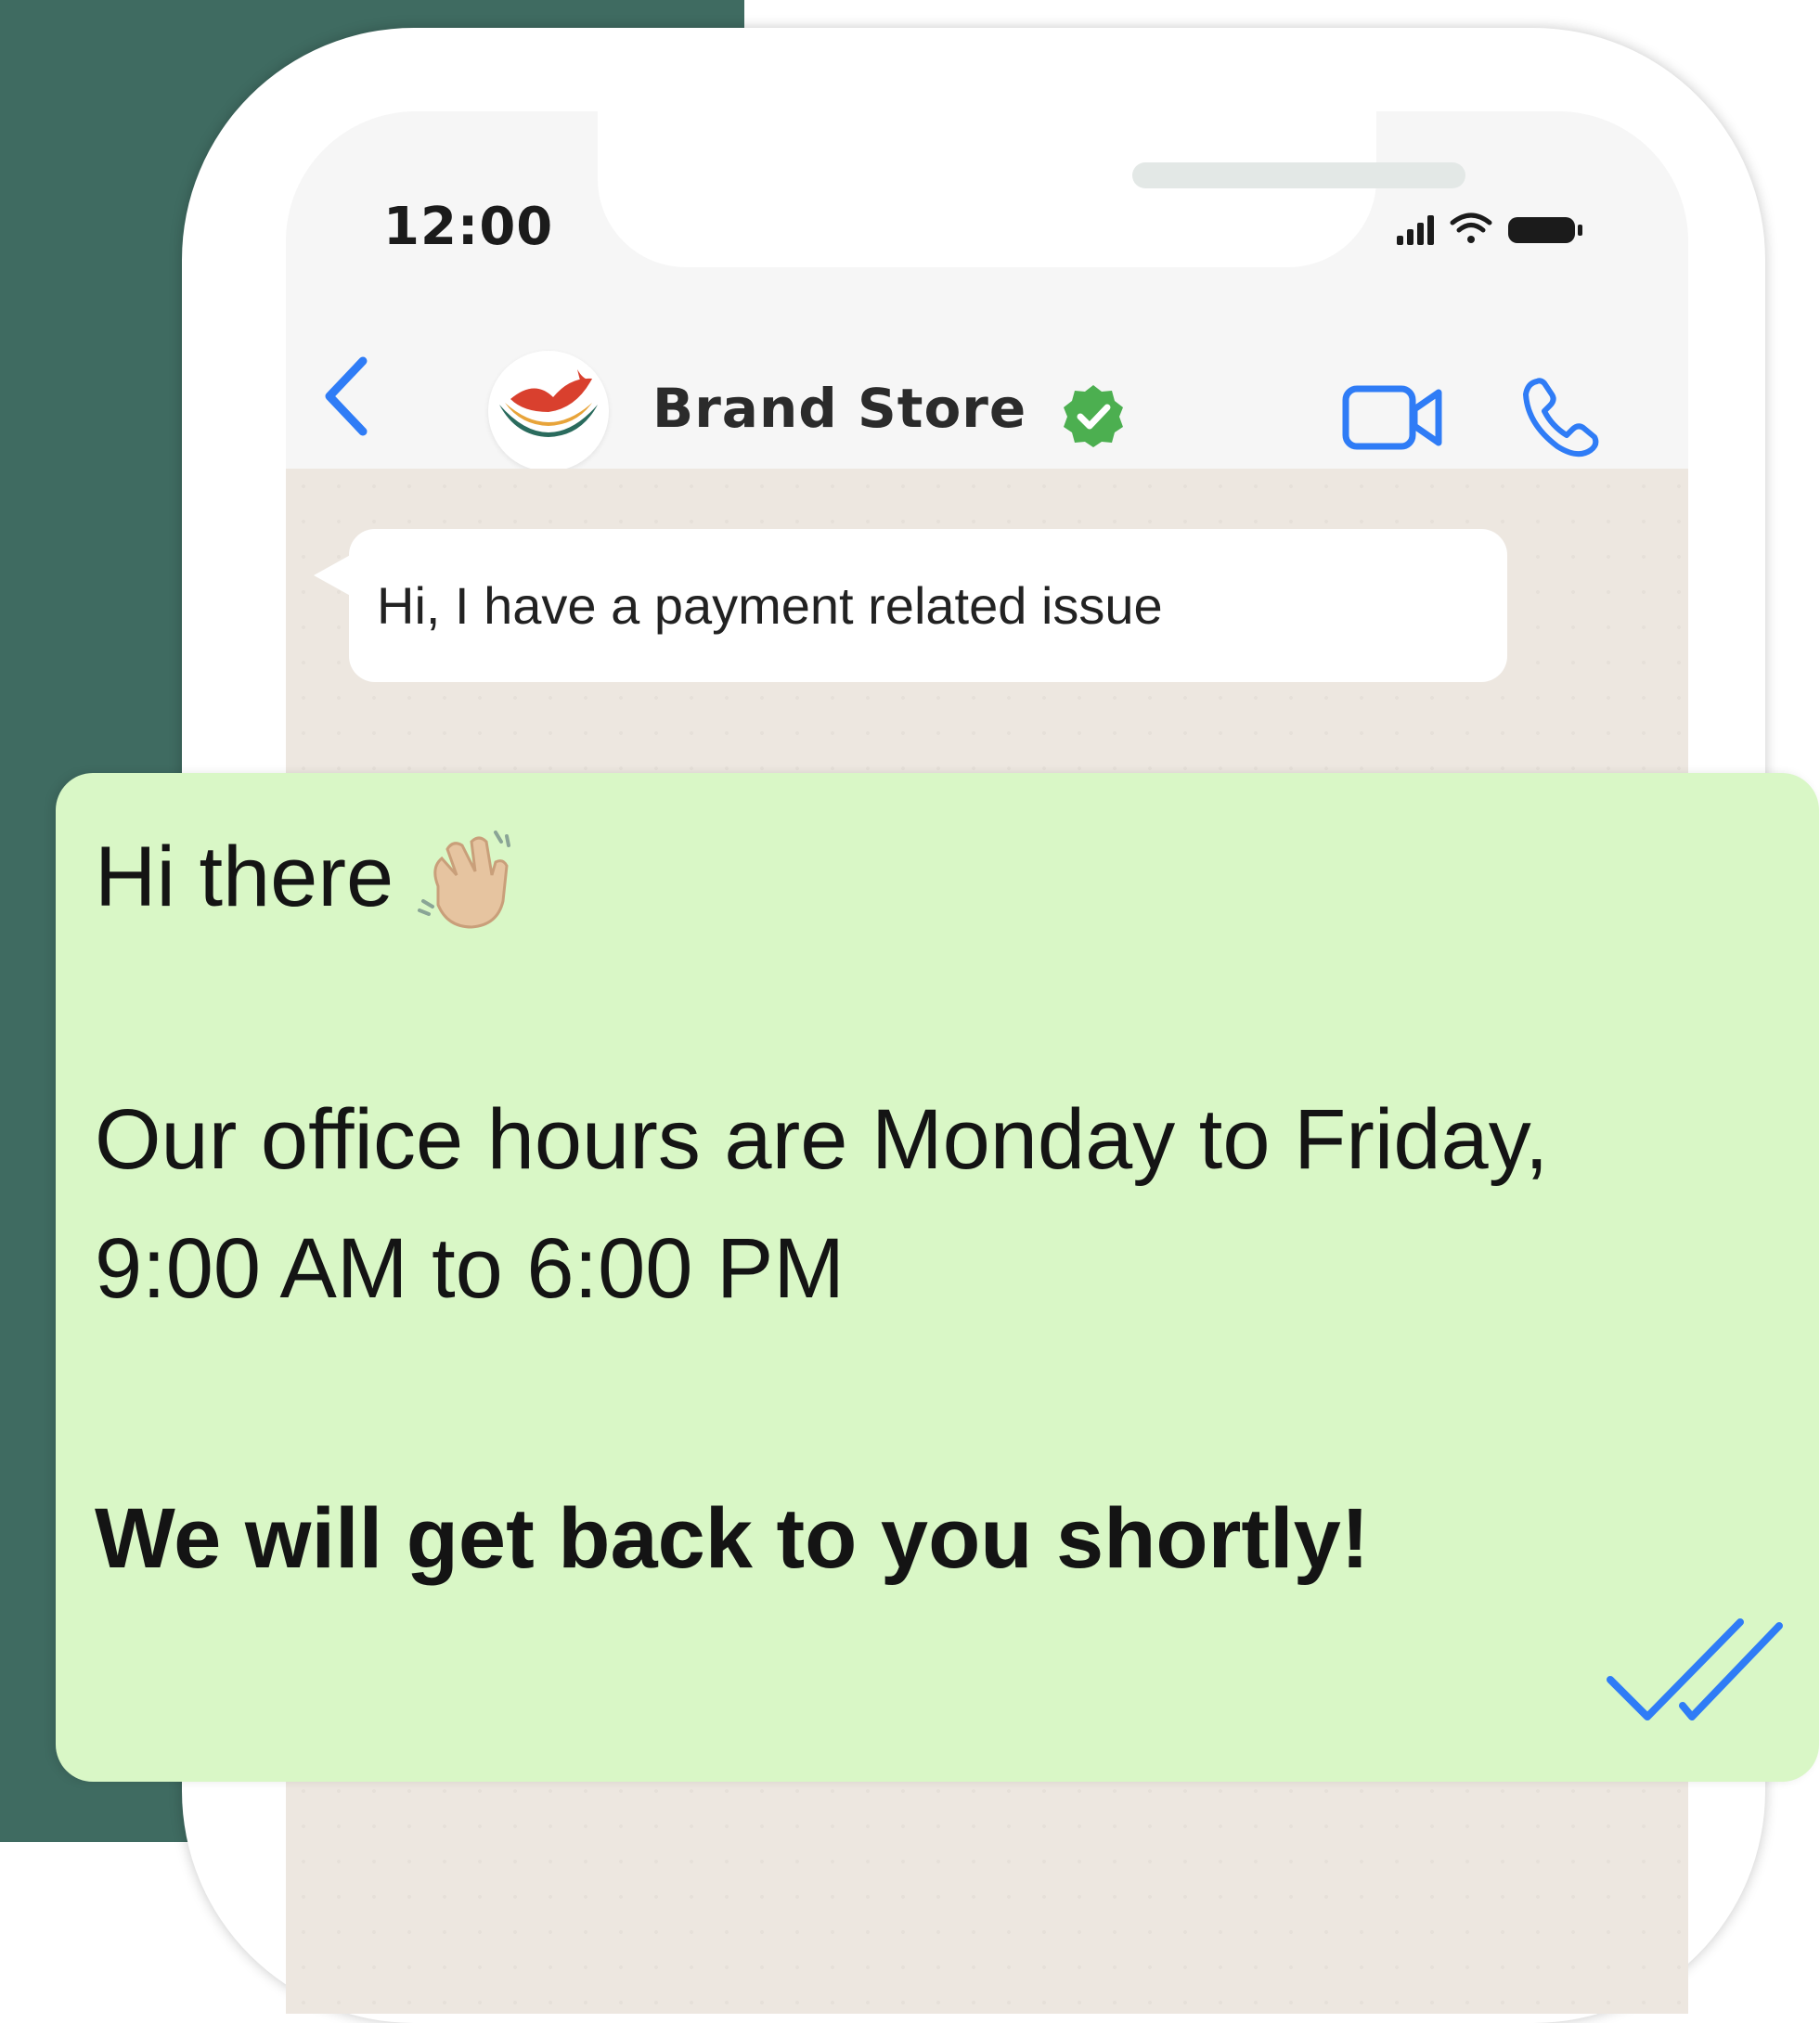 Image resolution: width=1820 pixels, height=2023 pixels. I want to click on brand-logo-icon, so click(548, 403).